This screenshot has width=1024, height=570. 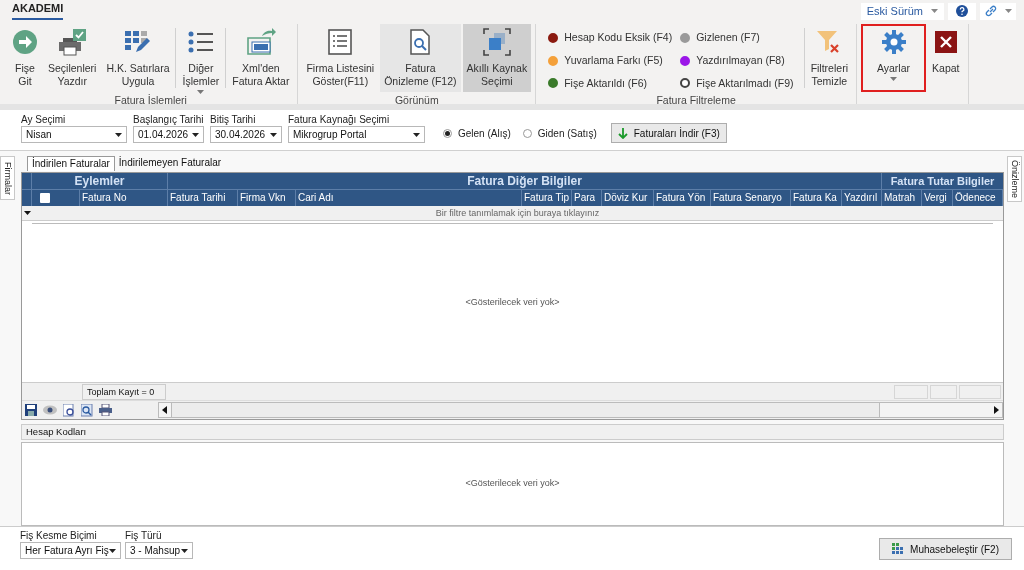 What do you see at coordinates (668, 133) in the screenshot?
I see `download-button: Faturaları İndir (F3)` at bounding box center [668, 133].